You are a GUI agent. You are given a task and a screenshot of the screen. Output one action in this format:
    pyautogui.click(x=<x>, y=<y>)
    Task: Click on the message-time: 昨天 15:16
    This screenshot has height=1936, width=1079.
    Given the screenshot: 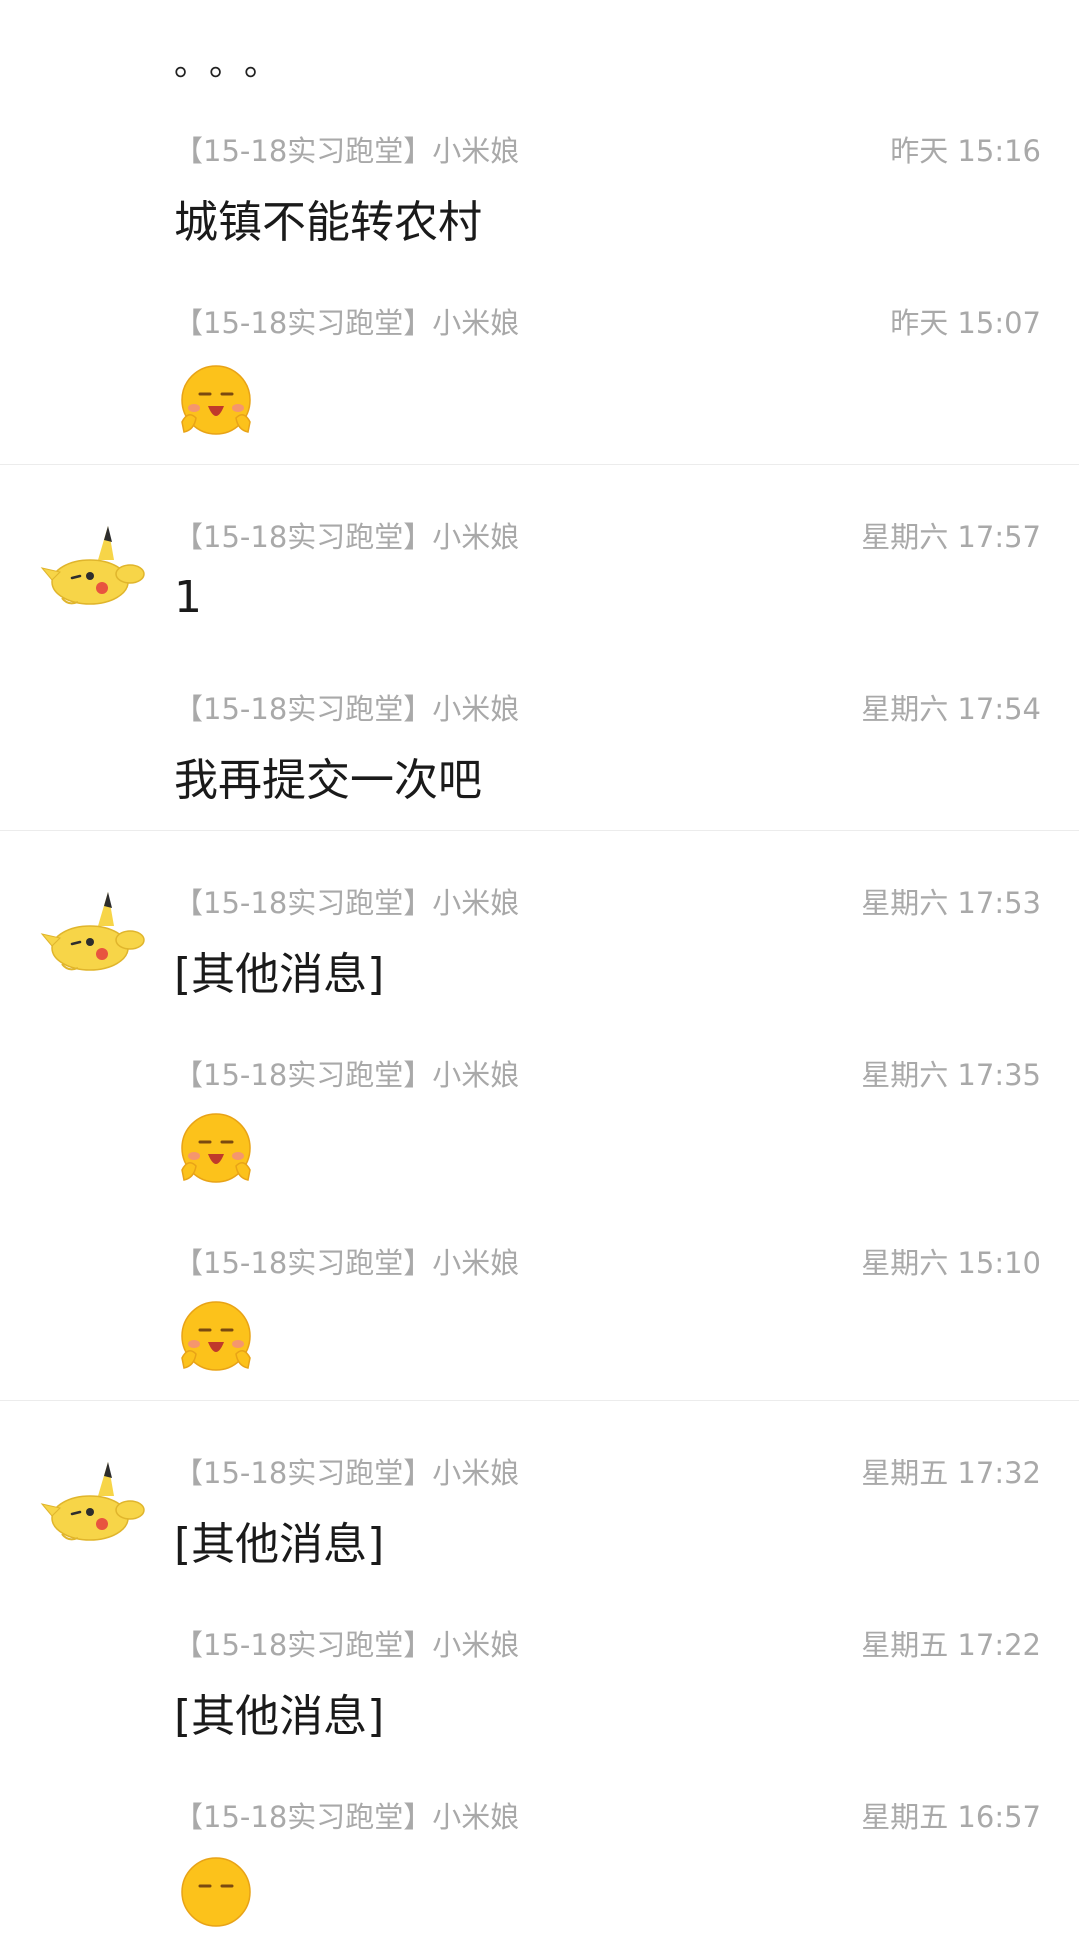 What is the action you would take?
    pyautogui.click(x=965, y=151)
    